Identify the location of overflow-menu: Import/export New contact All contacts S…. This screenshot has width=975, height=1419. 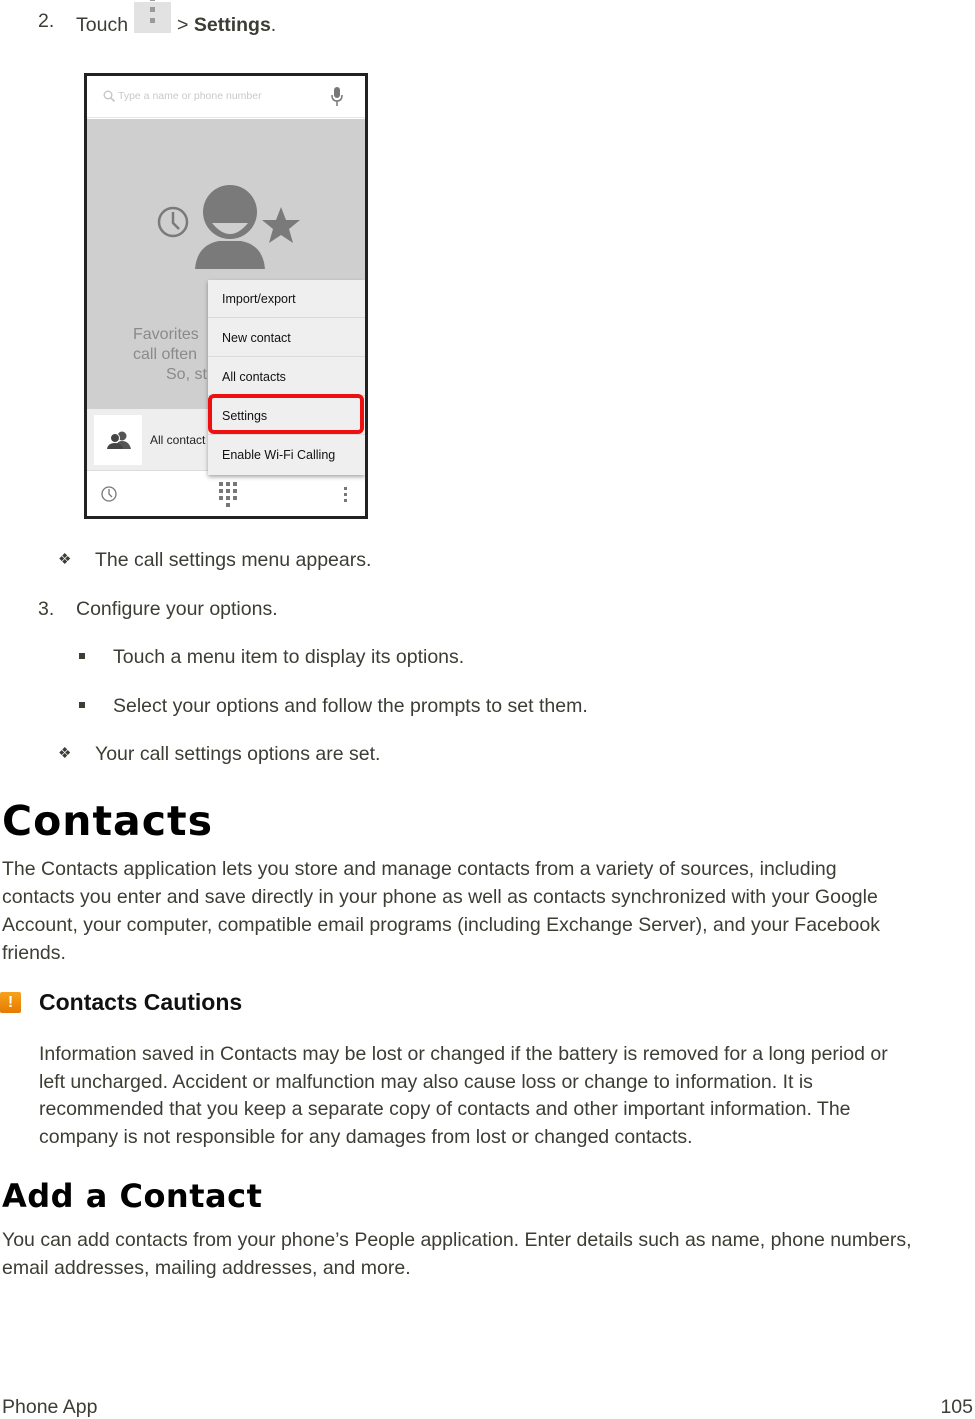
(286, 377).